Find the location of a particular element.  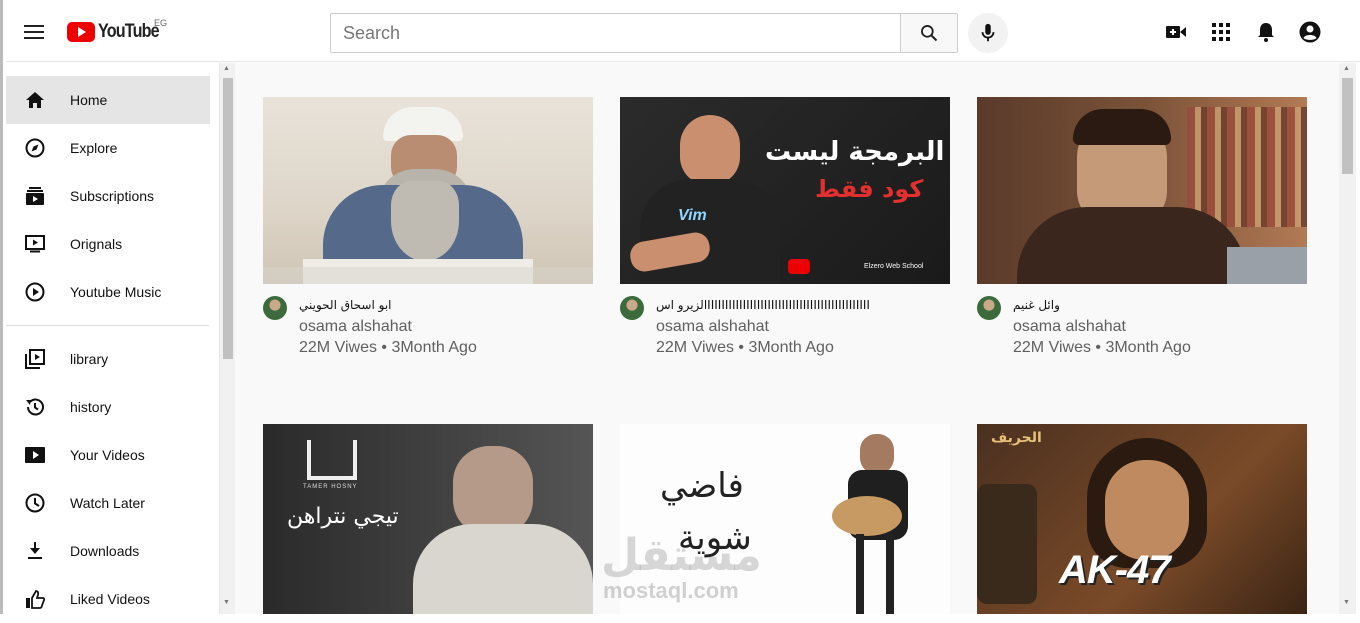

video-thumbnail: الحريف AK-47 is located at coordinates (1142, 519).